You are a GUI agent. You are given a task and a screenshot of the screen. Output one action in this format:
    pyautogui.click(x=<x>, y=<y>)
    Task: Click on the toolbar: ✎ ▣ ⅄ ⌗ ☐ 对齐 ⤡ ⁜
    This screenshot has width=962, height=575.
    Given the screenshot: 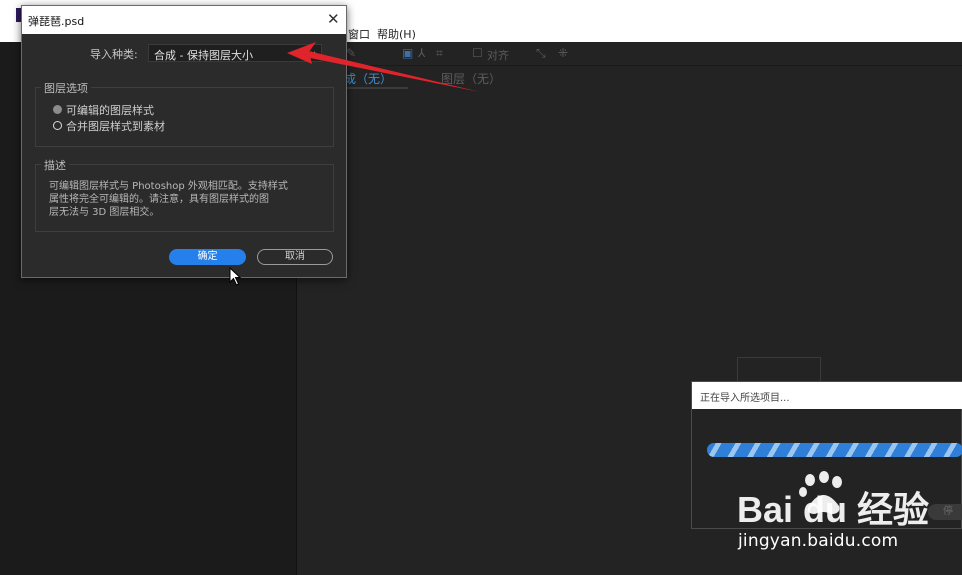 What is the action you would take?
    pyautogui.click(x=629, y=54)
    